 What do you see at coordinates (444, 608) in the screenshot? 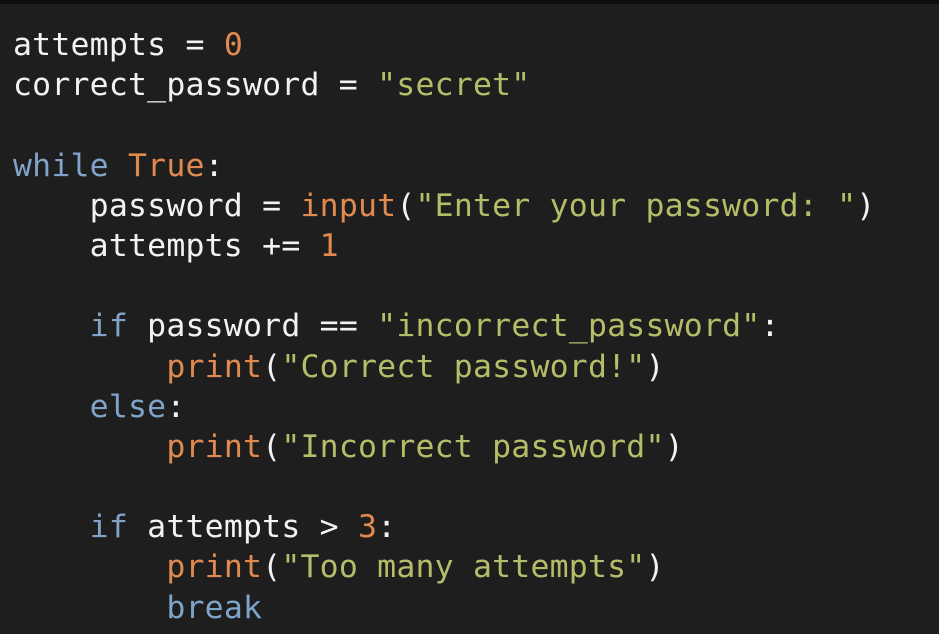
I see `code-line: break` at bounding box center [444, 608].